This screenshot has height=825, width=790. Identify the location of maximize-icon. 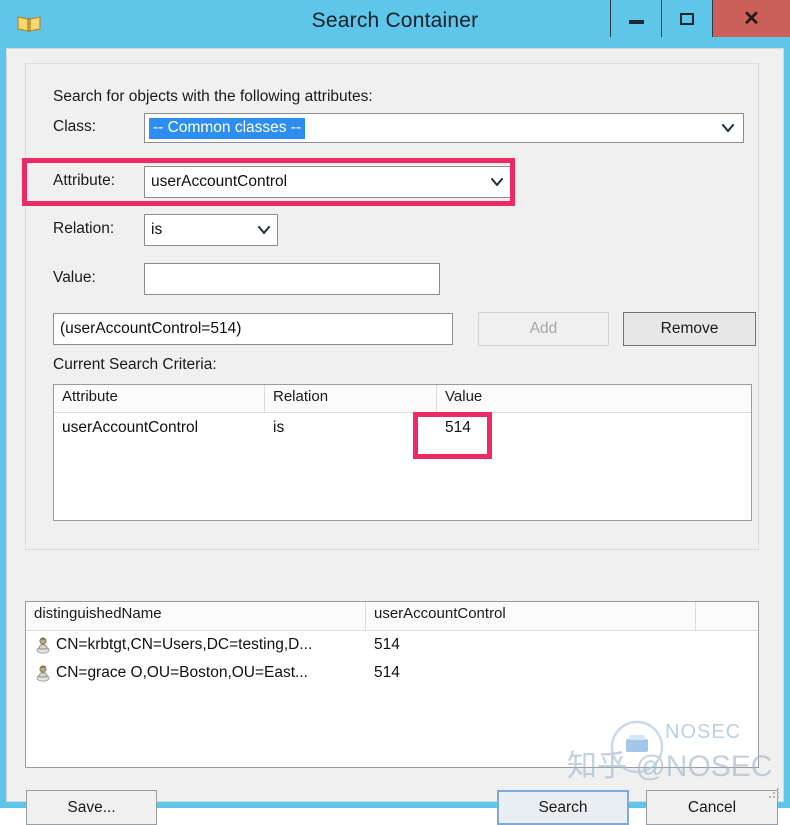
(687, 18).